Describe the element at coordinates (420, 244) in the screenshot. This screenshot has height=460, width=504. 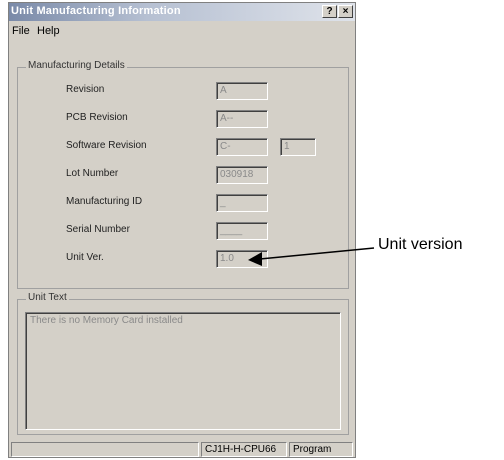
I see `unit-version-annotation: Unit version` at that location.